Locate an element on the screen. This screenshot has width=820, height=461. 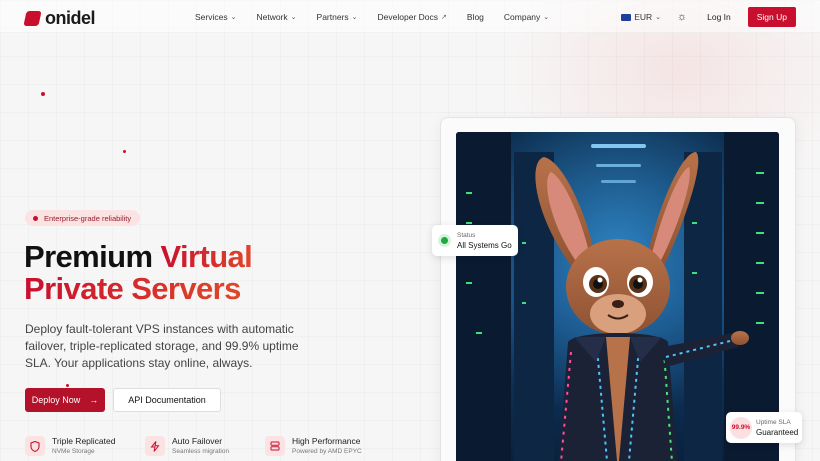
nav-item-label: Blog is located at coordinates (475, 16).